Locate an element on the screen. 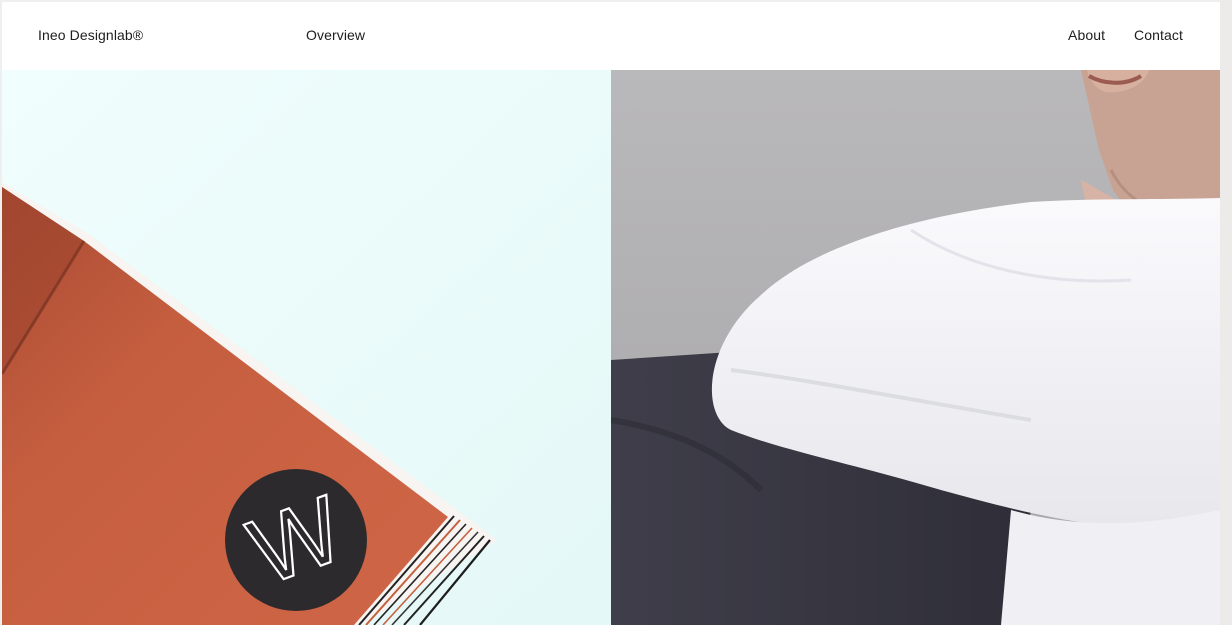 This screenshot has width=1232, height=625. site-header: Ineo Designlab® Overview About Contact is located at coordinates (611, 36).